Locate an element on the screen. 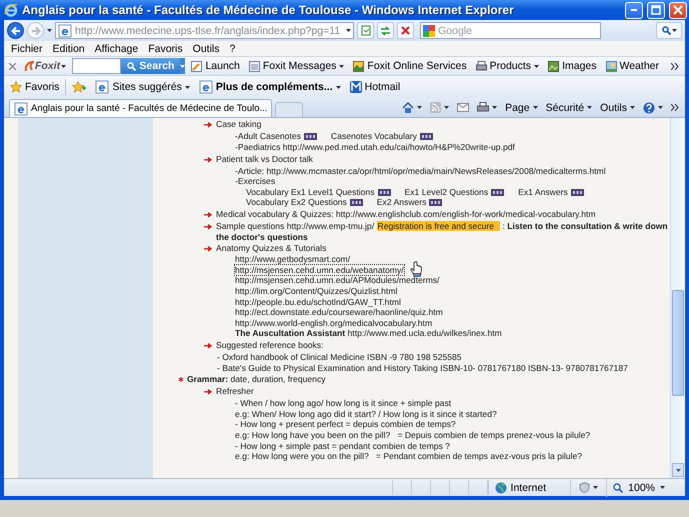 The image size is (689, 517). compatibility-button is located at coordinates (365, 31).